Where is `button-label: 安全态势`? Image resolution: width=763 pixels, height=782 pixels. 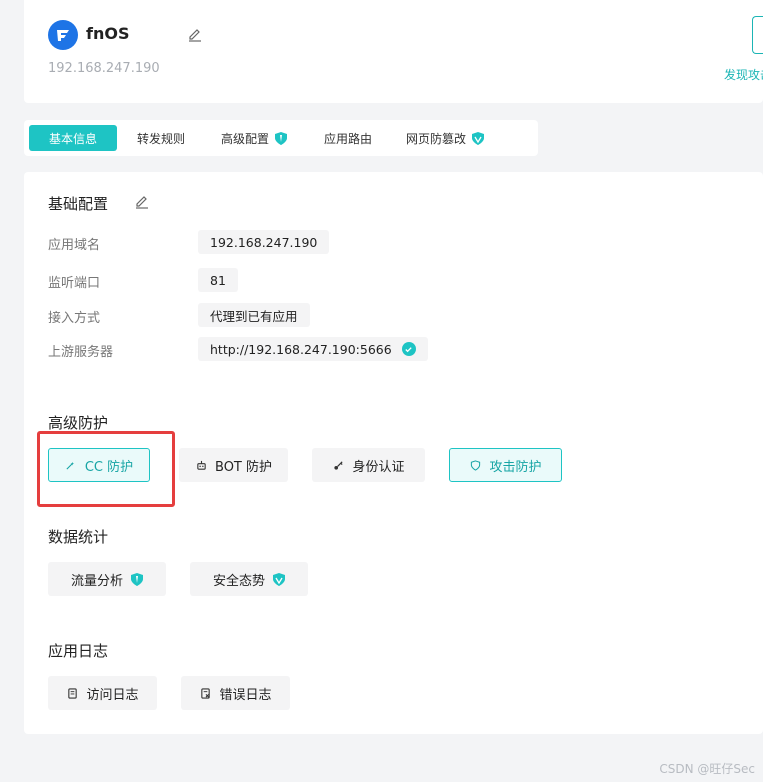
button-label: 安全态势 is located at coordinates (238, 581).